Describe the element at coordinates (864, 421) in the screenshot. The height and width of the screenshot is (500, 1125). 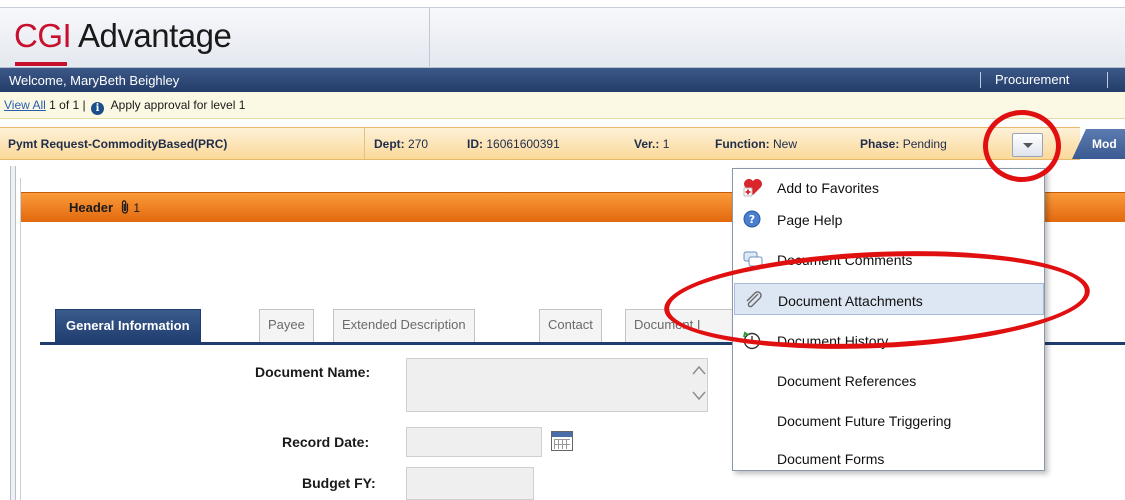
I see `menu-item-label: Document Future Triggering` at that location.